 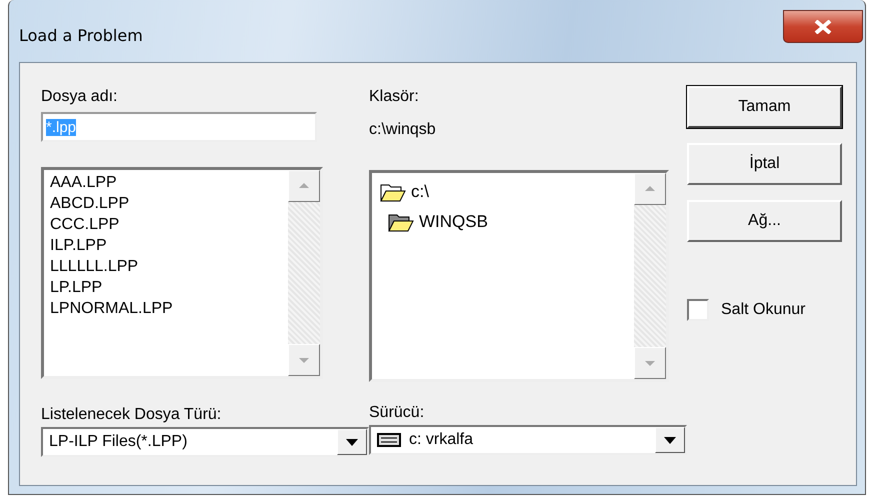 I want to click on drive-dropdown: c: vrkalfa, so click(x=528, y=440).